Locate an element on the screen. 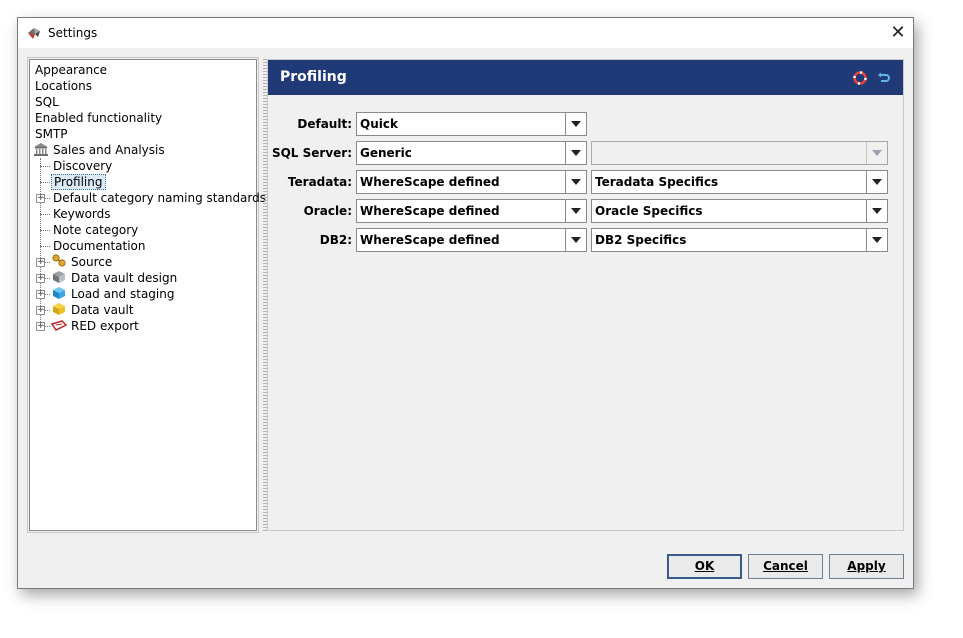 Image resolution: width=963 pixels, height=638 pixels. app-logo-icon is located at coordinates (34, 33).